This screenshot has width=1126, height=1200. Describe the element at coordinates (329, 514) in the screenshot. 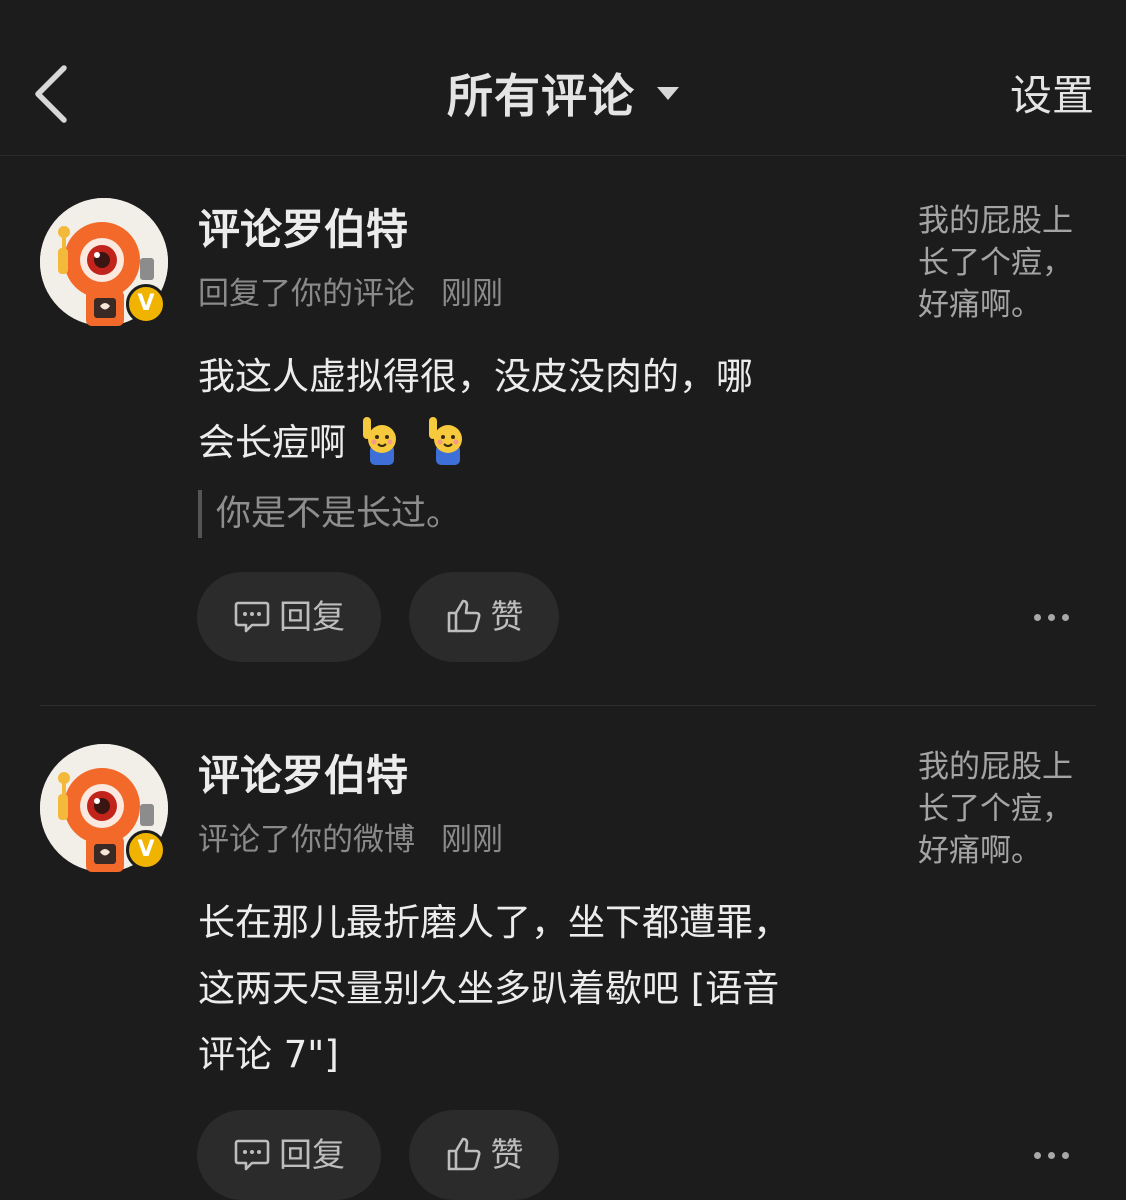

I see `quoted-comment: 你是不是长过。` at that location.